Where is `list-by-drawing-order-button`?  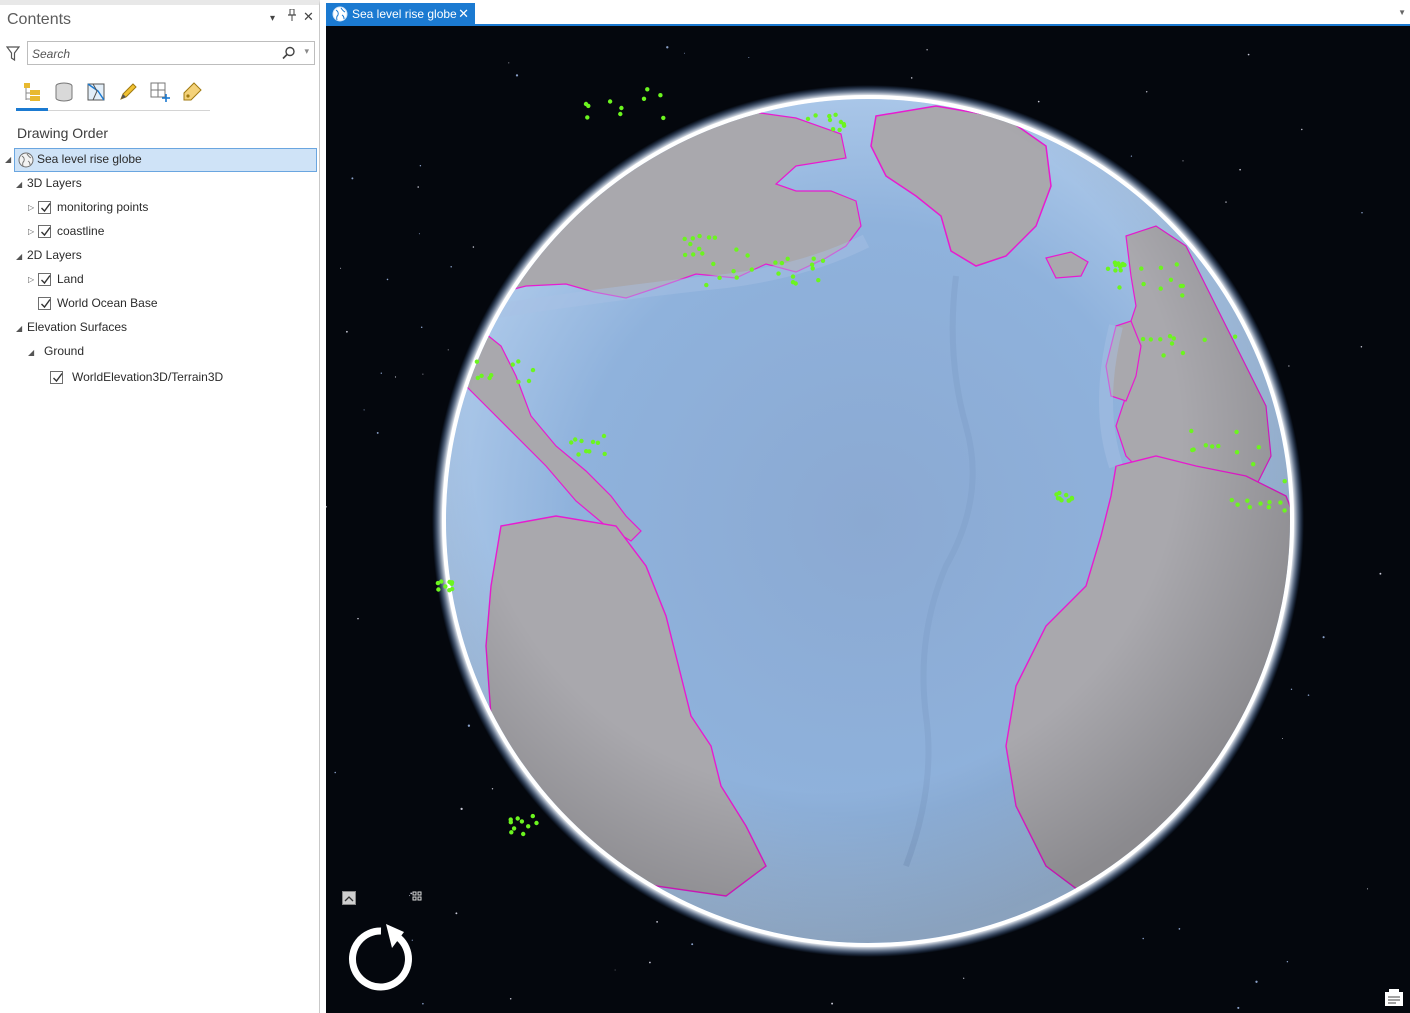
list-by-drawing-order-button is located at coordinates (32, 94).